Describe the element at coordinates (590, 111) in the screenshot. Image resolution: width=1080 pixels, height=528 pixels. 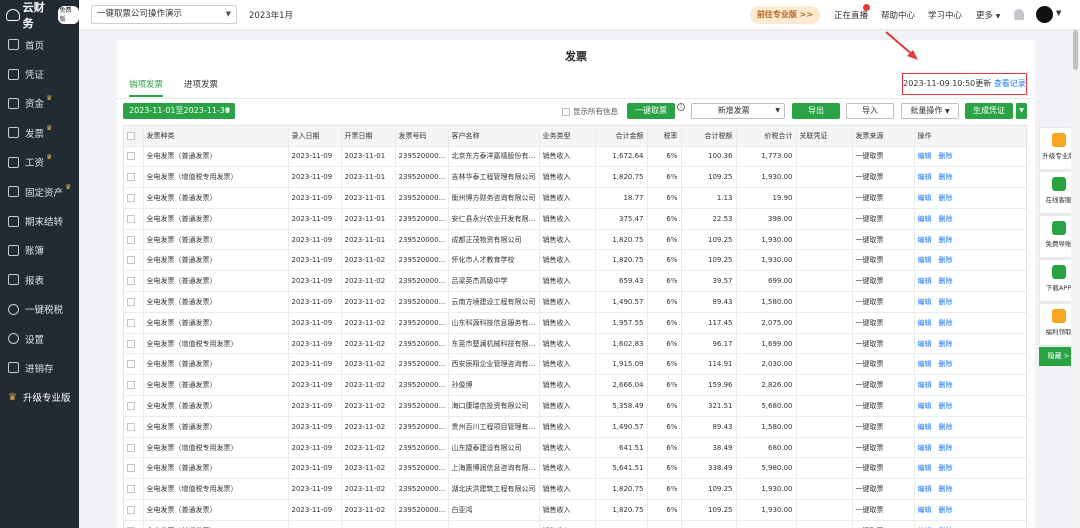
I see `show-all-checkbox: 显示所有信息` at that location.